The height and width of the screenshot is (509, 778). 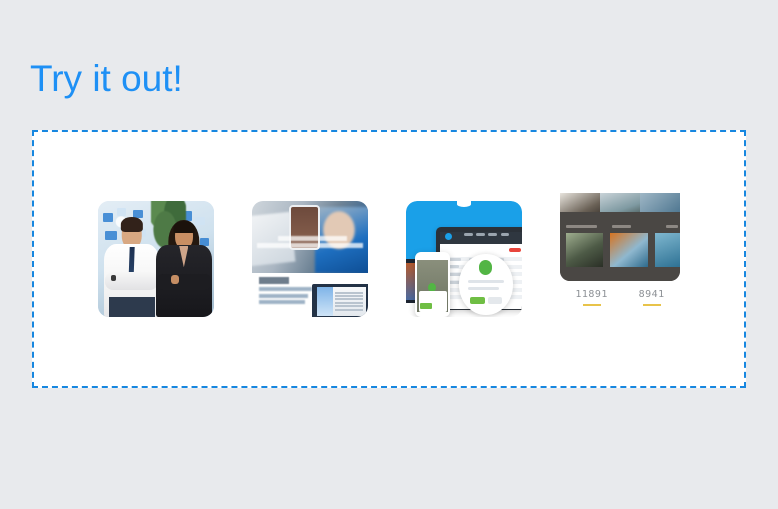 I want to click on dismiss-button, so click(x=495, y=300).